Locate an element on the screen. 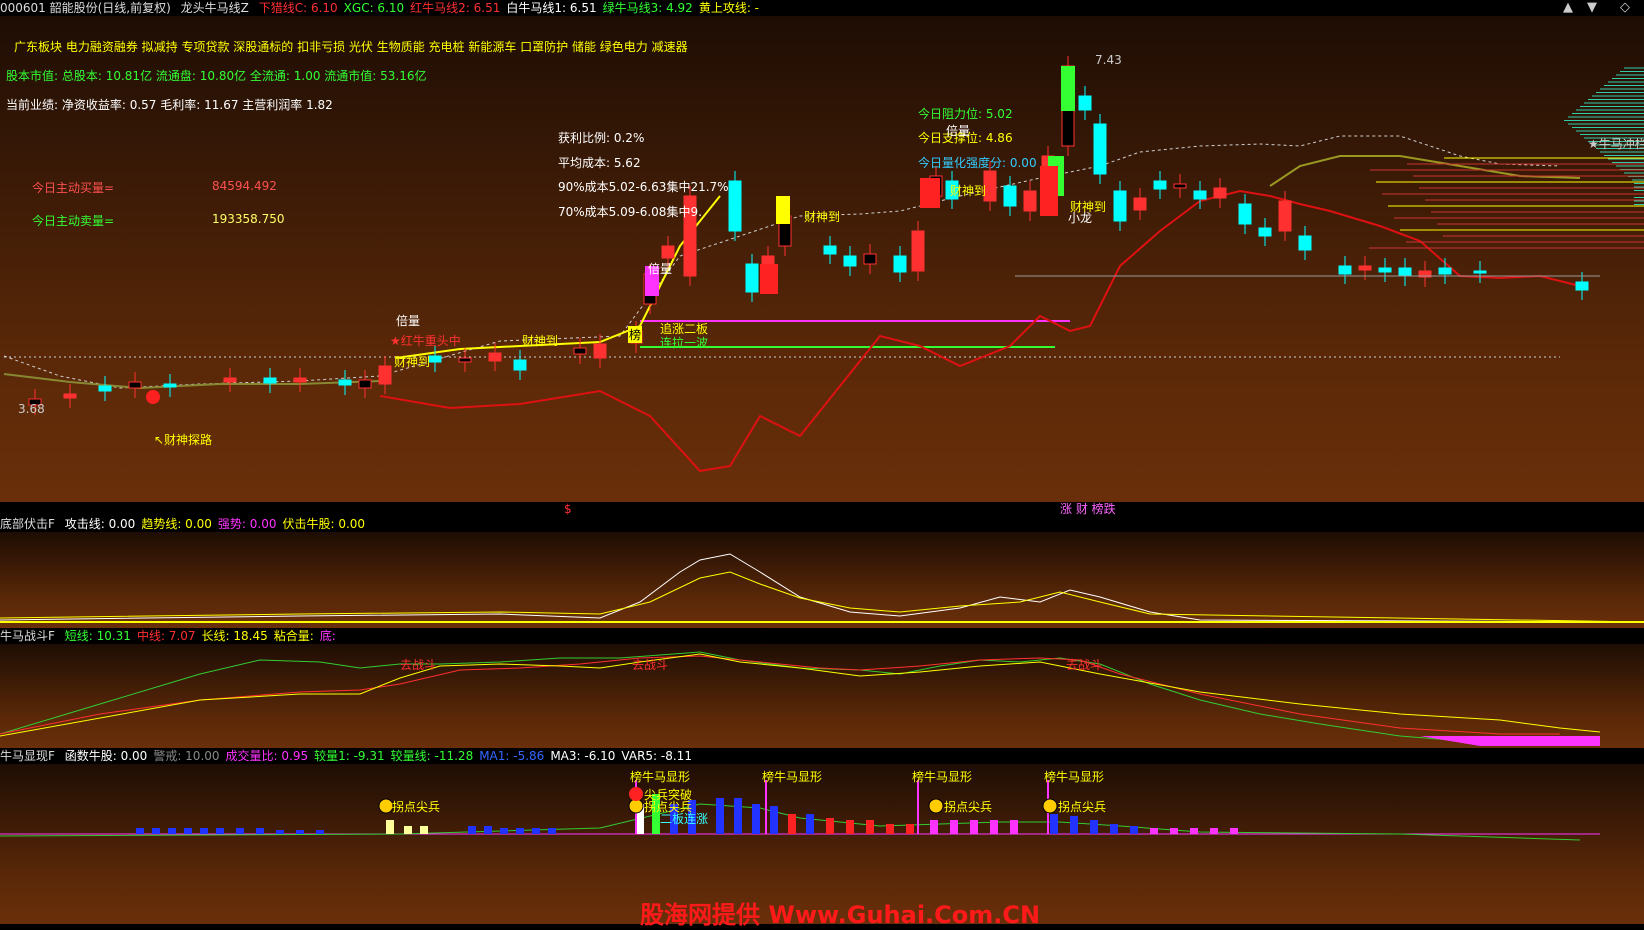  cai-shen-dao-label-1: 财神到 is located at coordinates (412, 362).